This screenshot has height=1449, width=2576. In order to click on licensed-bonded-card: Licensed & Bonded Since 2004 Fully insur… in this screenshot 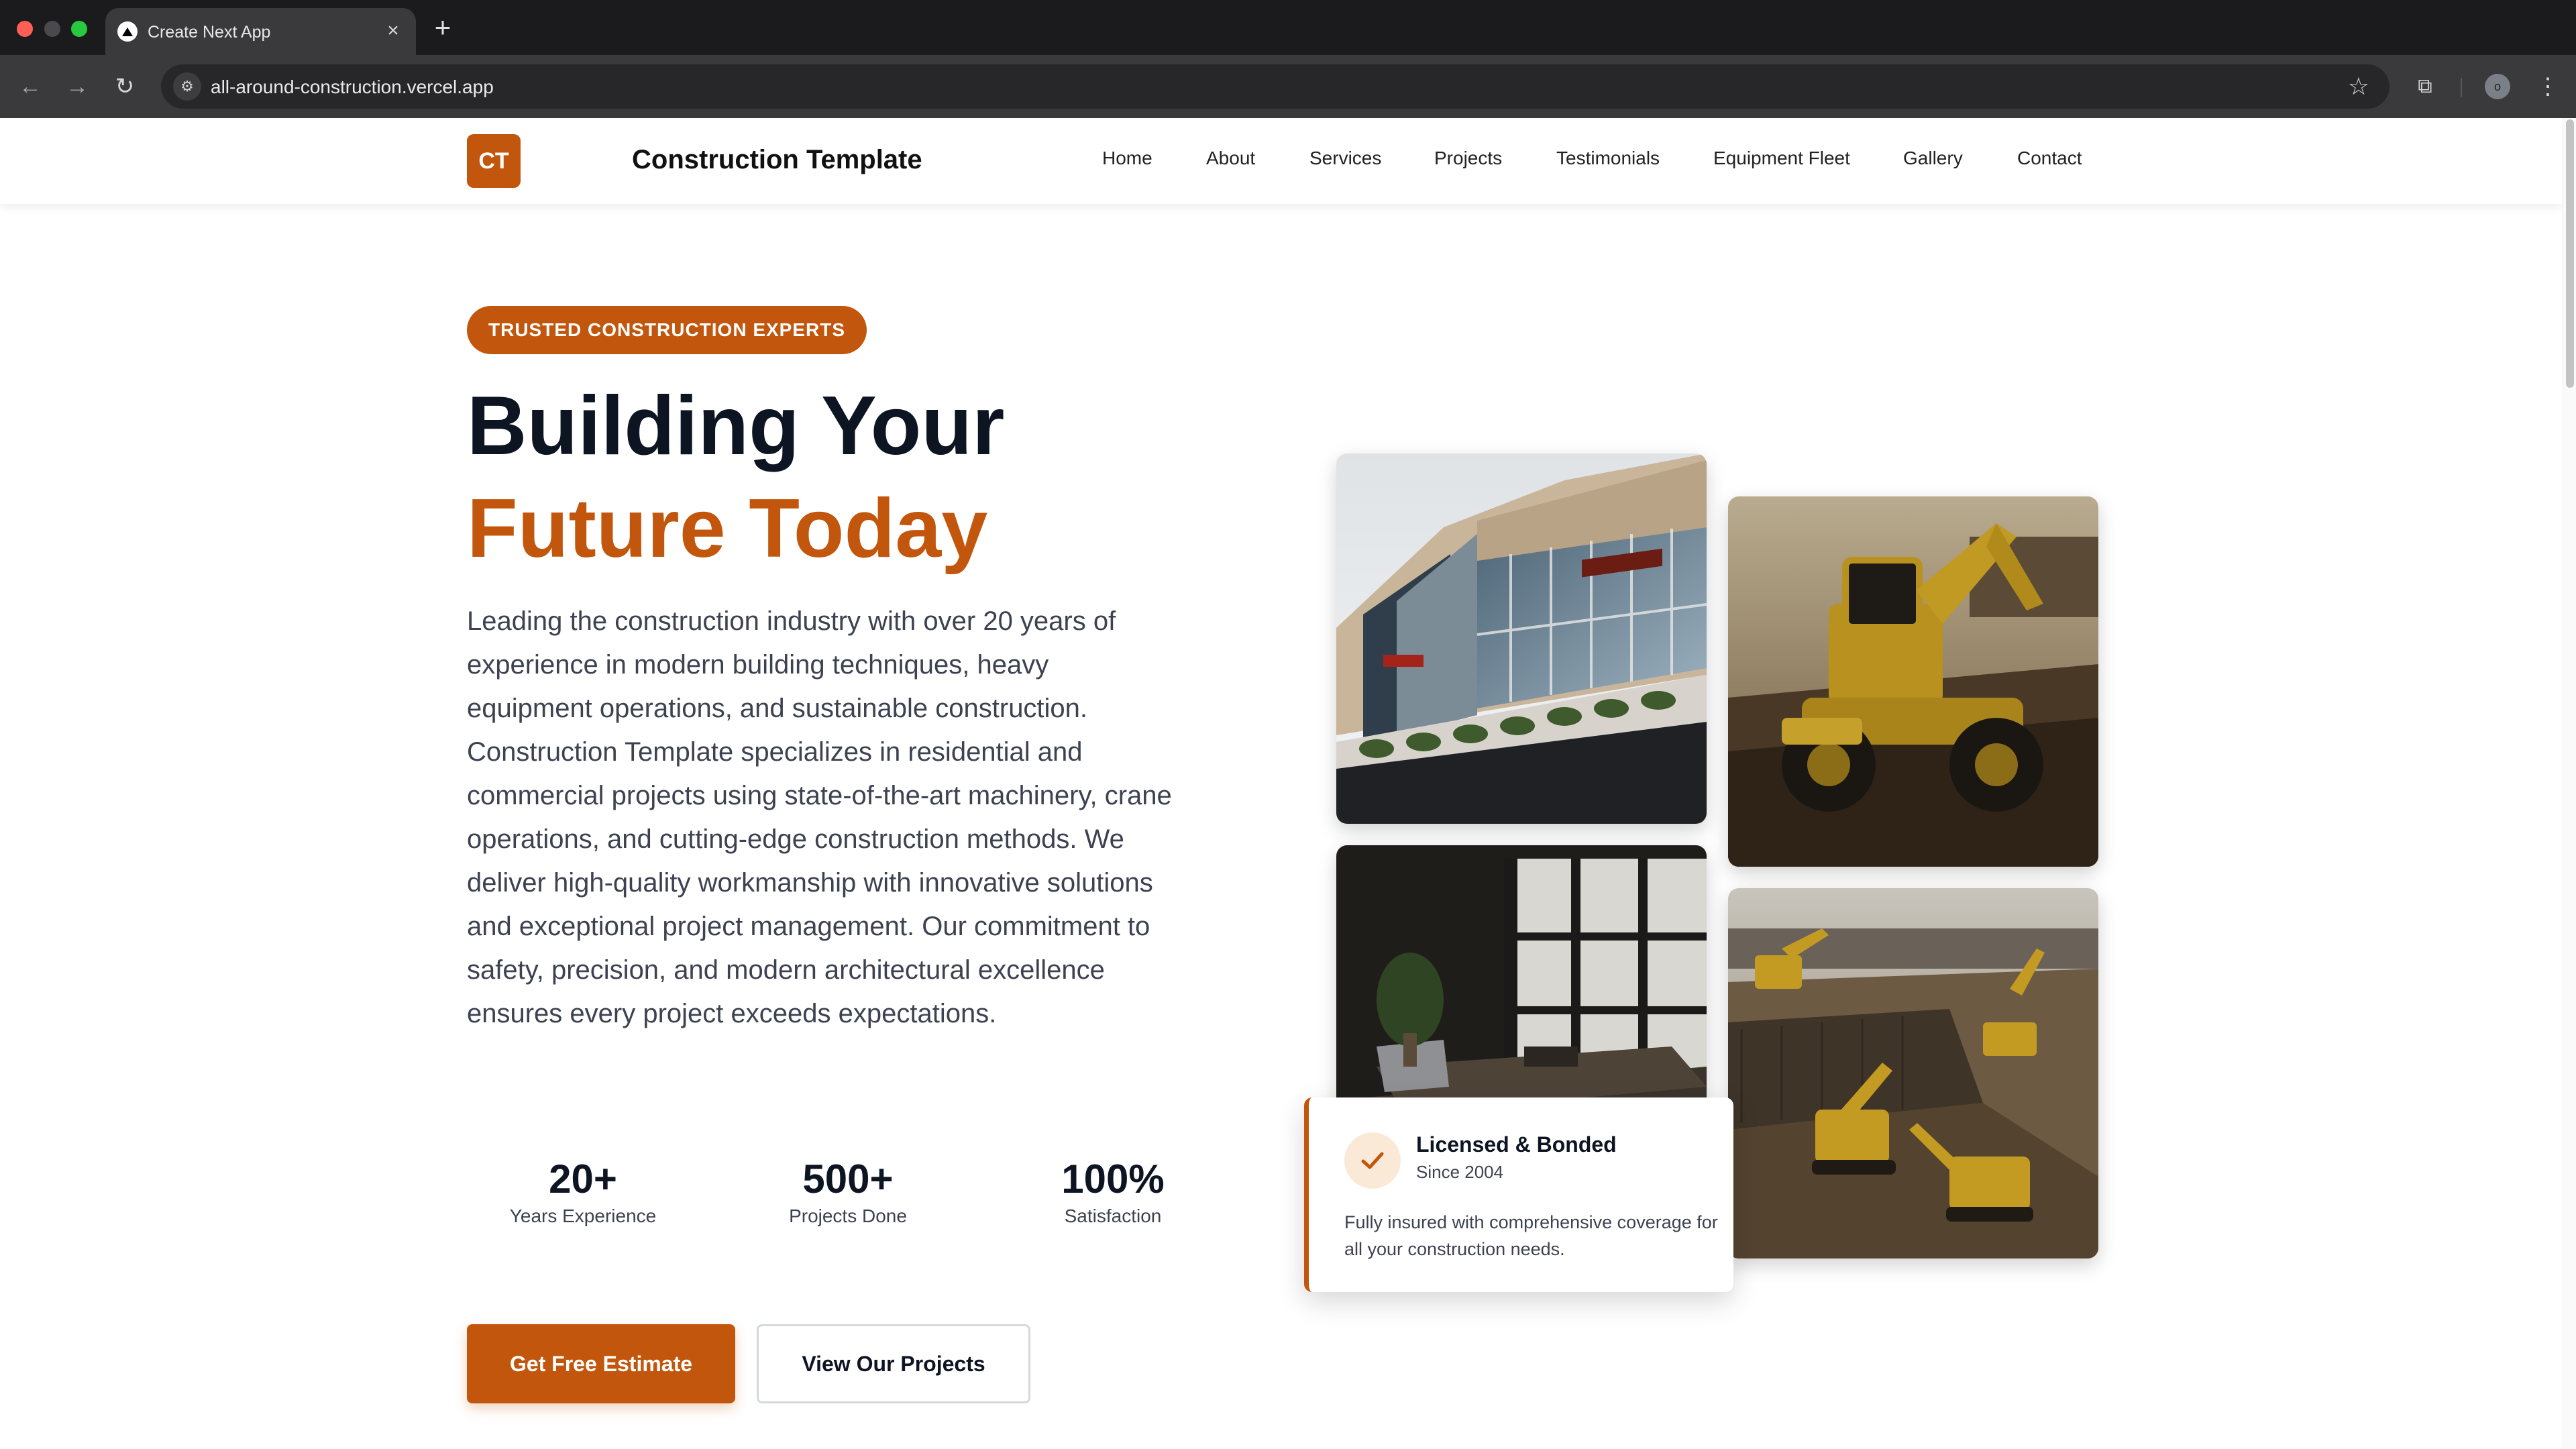, I will do `click(1518, 1194)`.